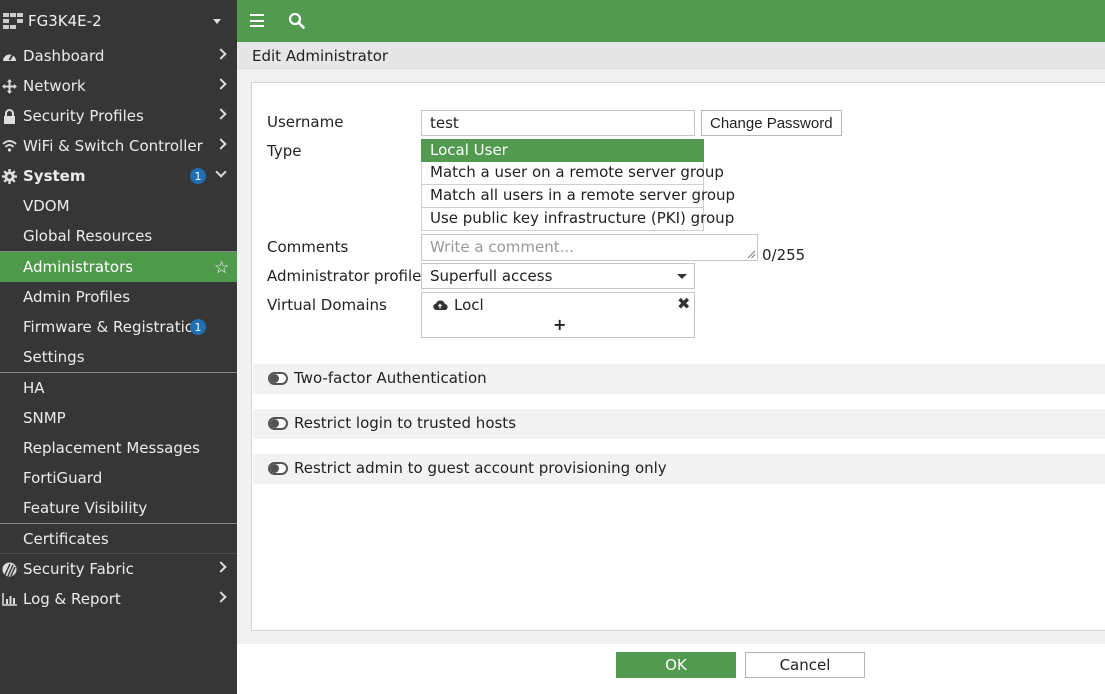 The width and height of the screenshot is (1105, 694). Describe the element at coordinates (66, 539) in the screenshot. I see `sidebar-item-label: Certificates` at that location.